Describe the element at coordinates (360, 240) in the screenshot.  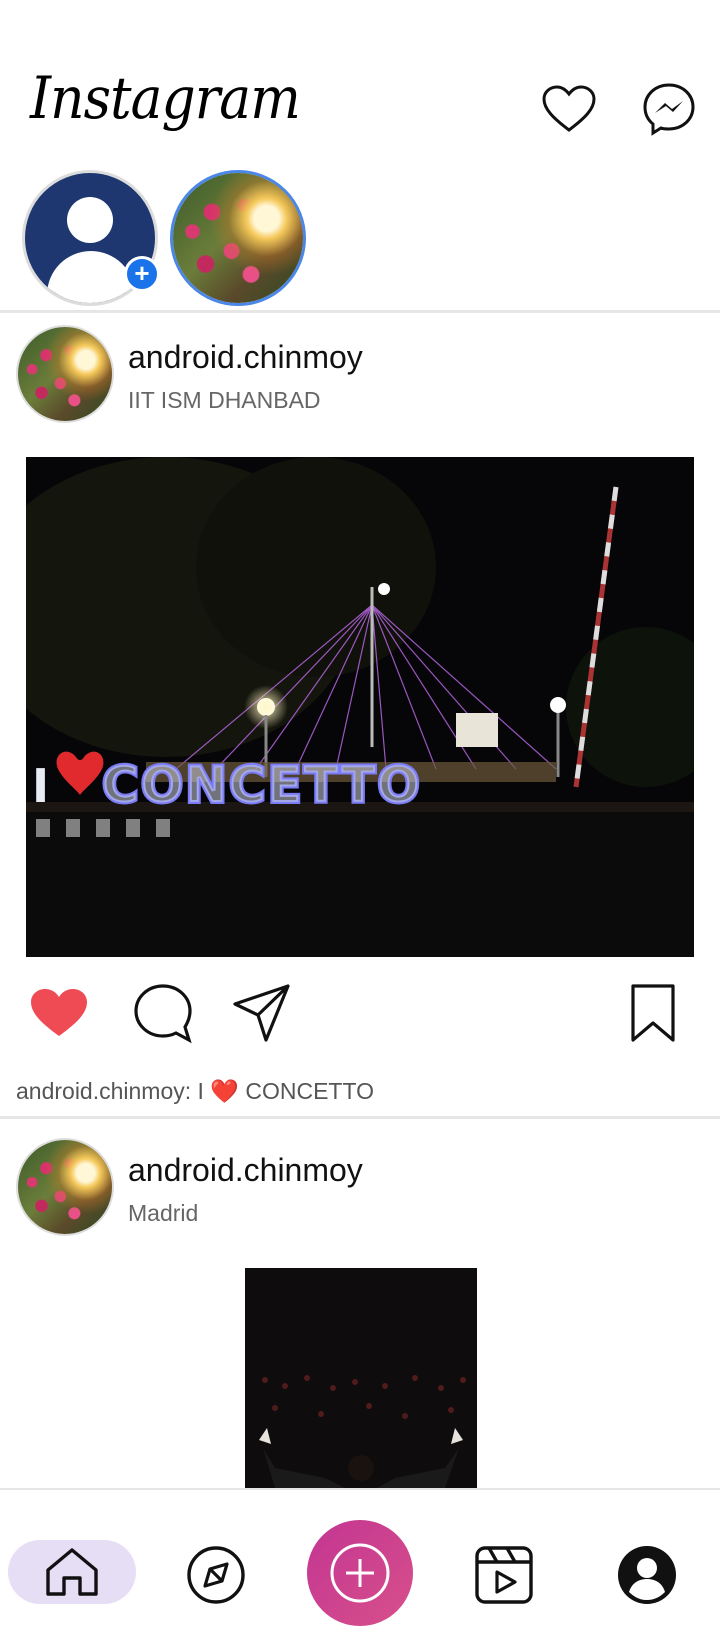
I see `stories-tray: +` at that location.